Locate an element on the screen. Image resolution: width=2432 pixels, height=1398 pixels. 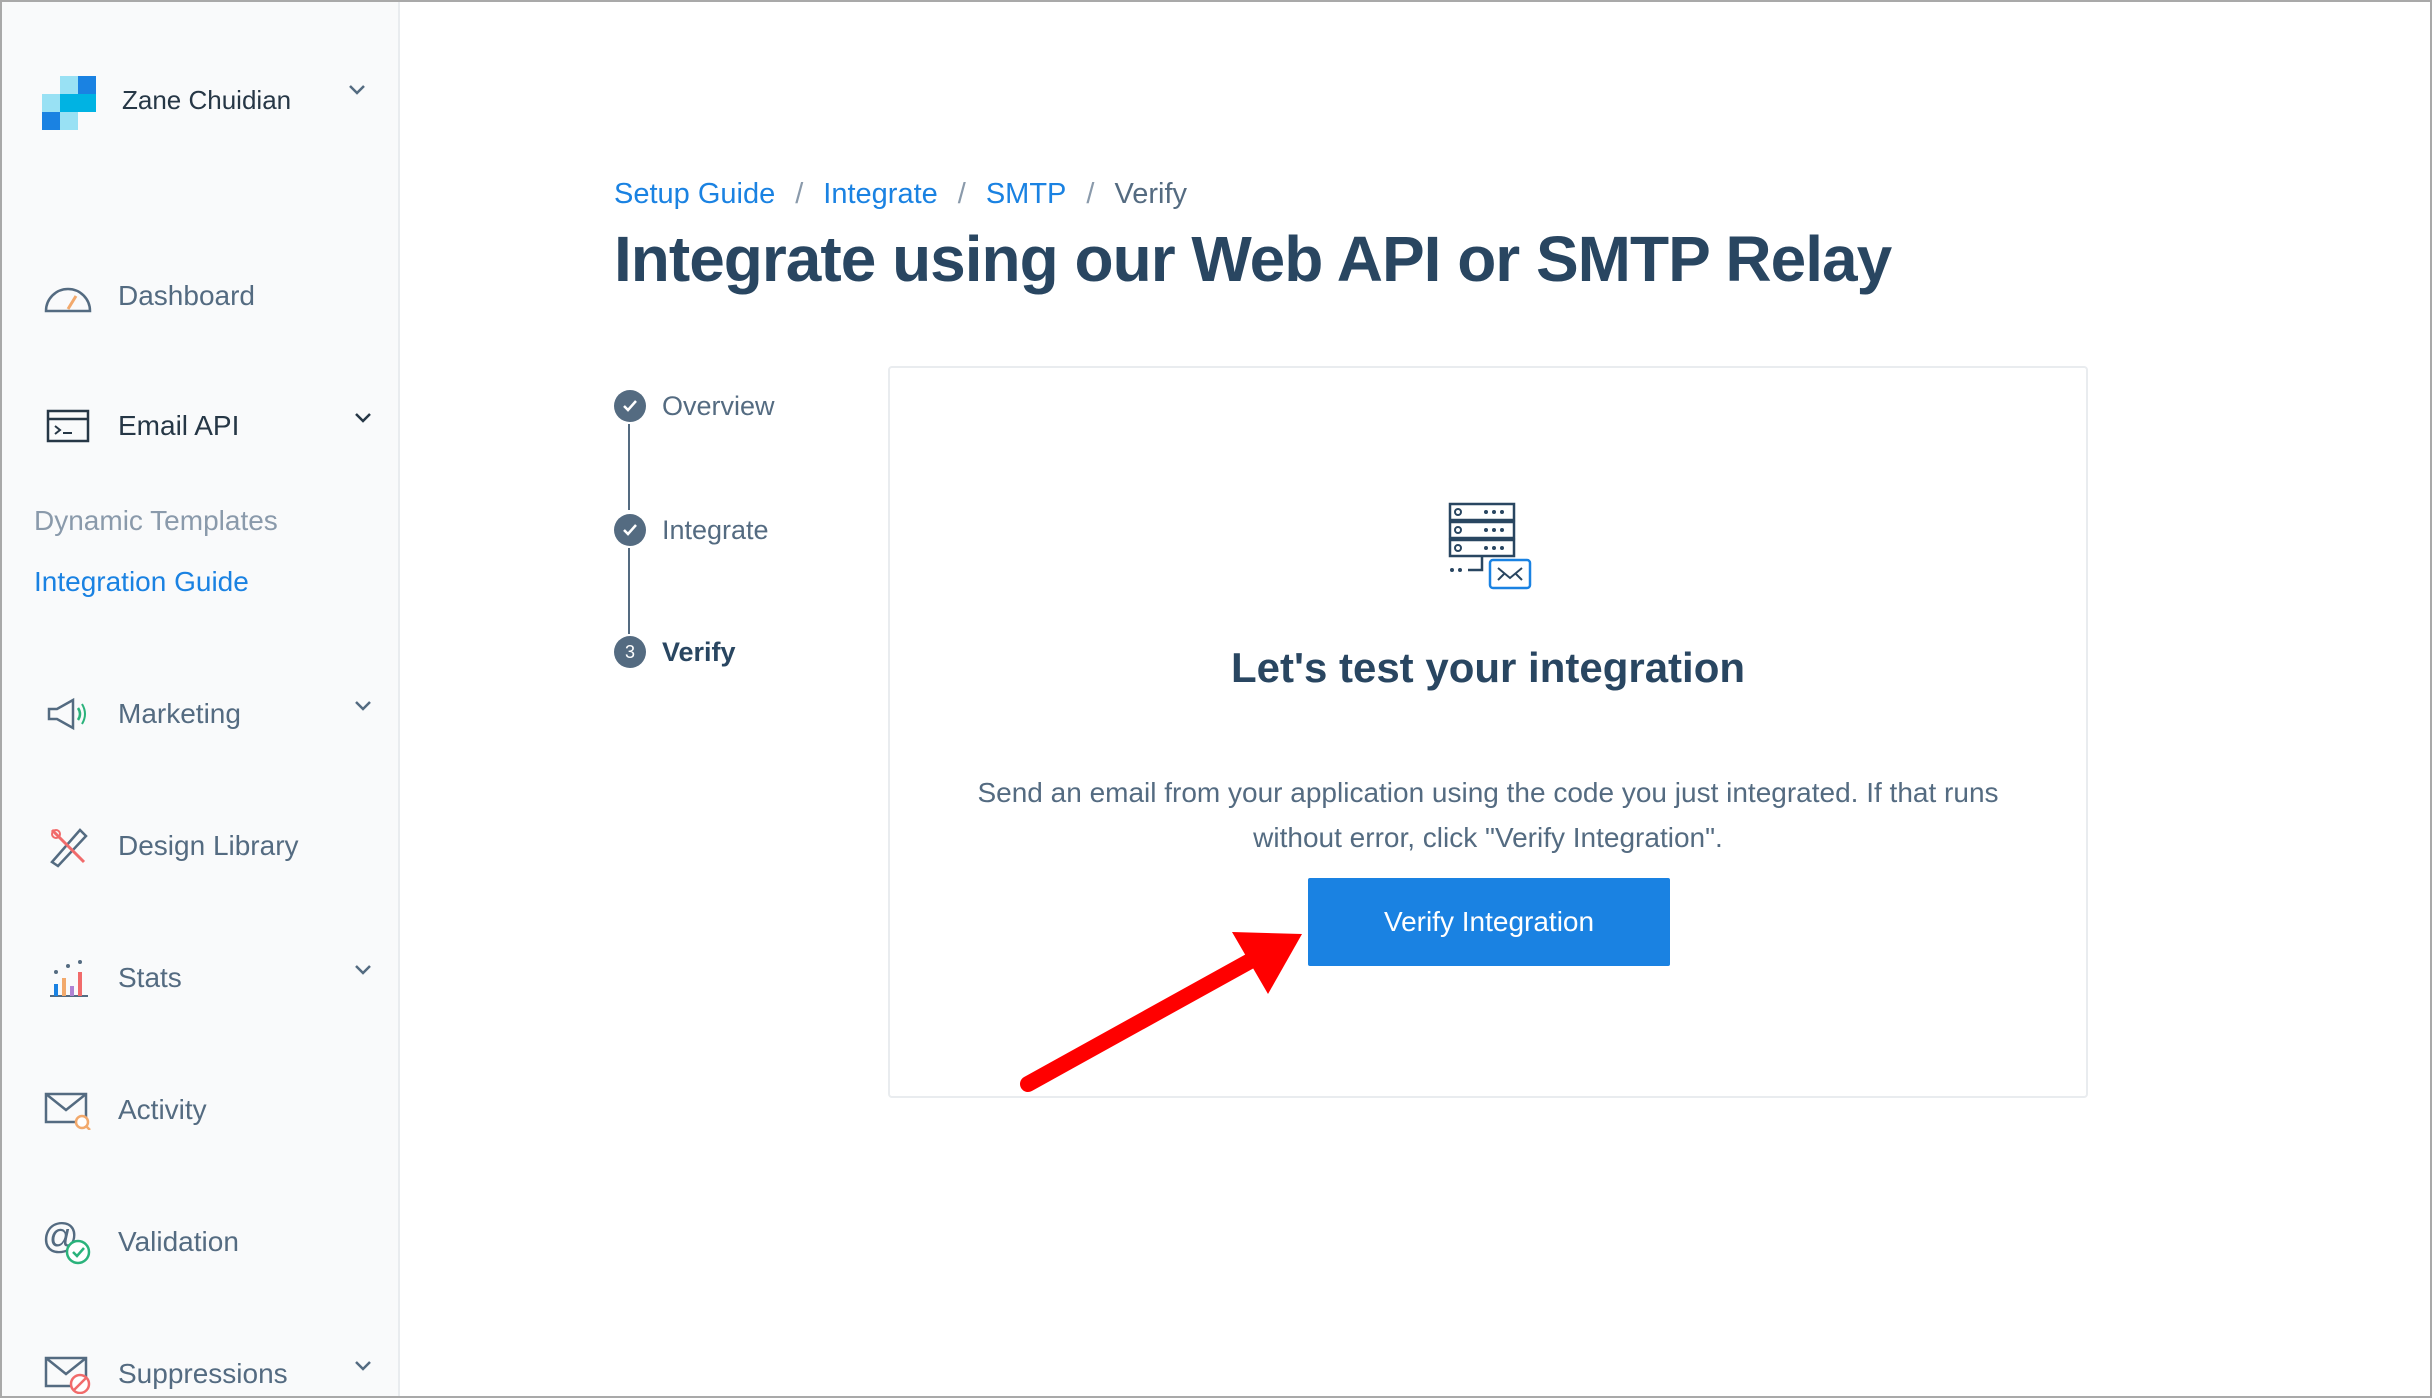
breadcrumb-current: Verify is located at coordinates (1150, 194).